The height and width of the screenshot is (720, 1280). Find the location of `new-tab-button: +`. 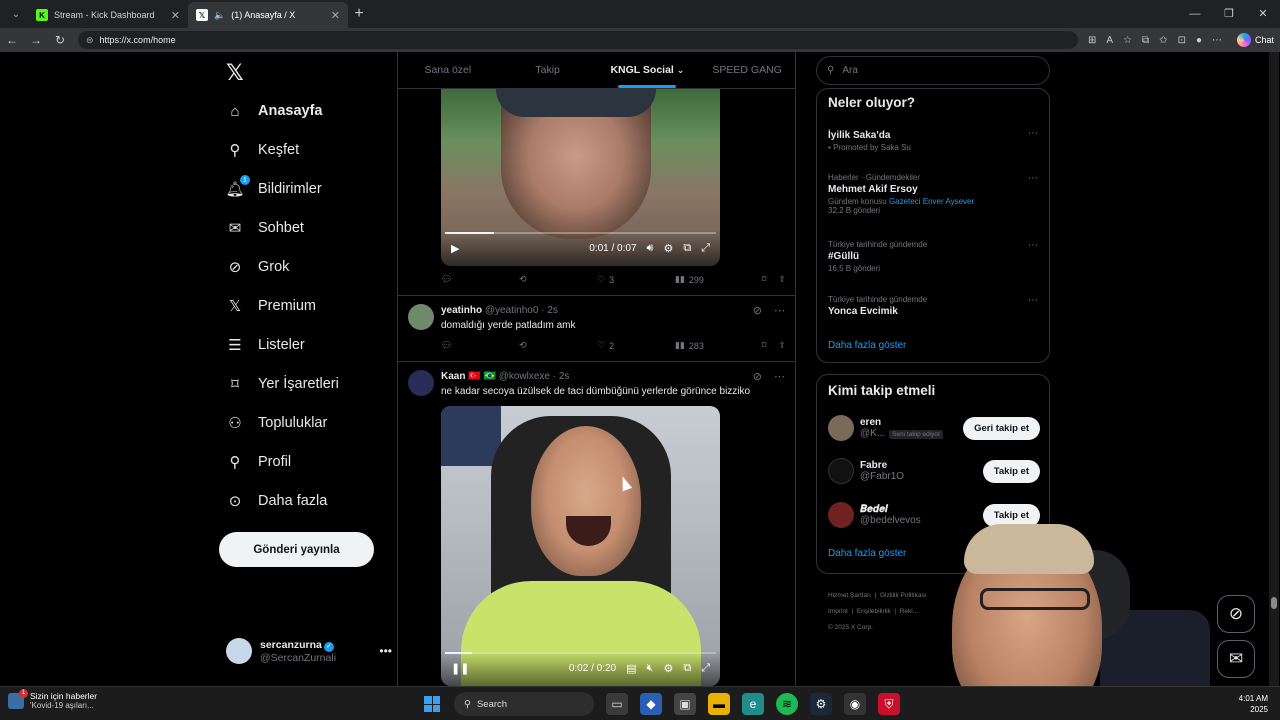

new-tab-button: + is located at coordinates (359, 14).